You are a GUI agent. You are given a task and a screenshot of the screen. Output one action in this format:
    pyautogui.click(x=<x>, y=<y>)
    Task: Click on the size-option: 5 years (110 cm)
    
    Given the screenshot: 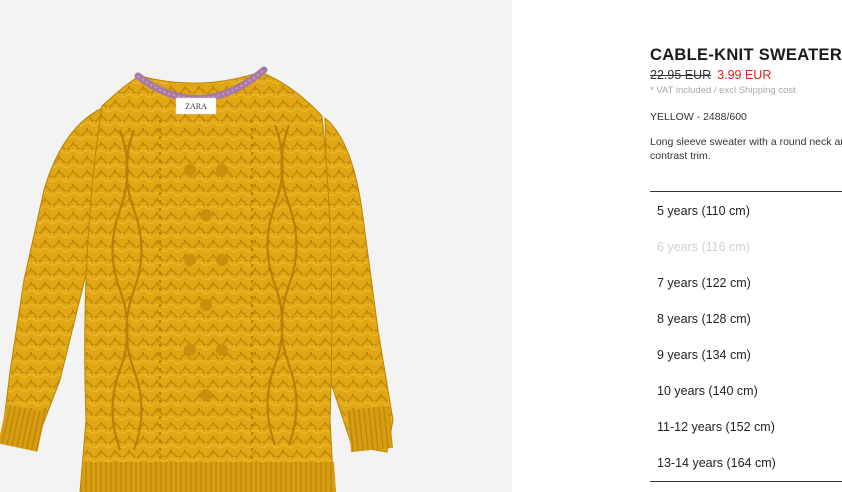 What is the action you would take?
    pyautogui.click(x=746, y=211)
    